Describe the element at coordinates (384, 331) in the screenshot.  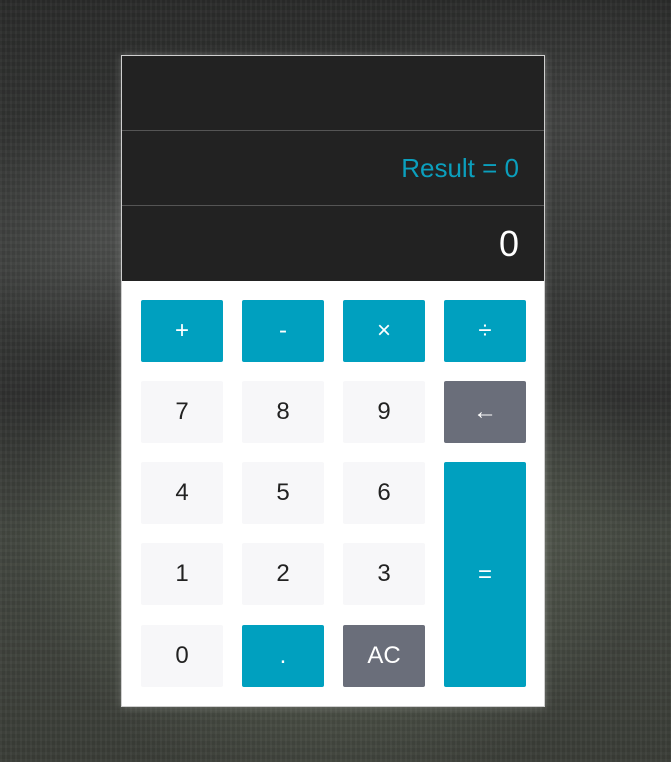
I see `multiply-button: ×` at that location.